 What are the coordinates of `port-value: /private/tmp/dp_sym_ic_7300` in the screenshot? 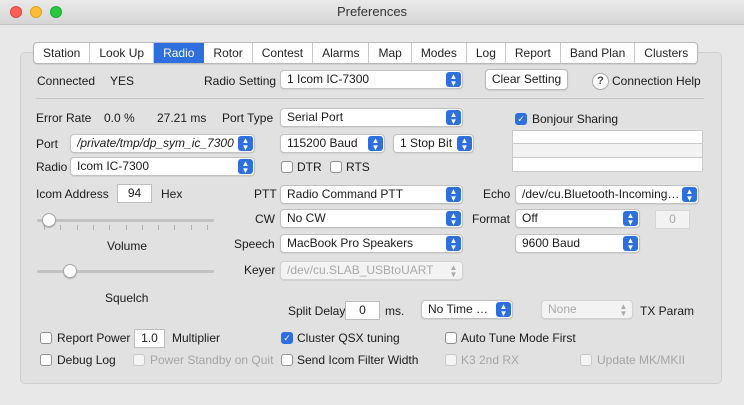 It's located at (155, 143).